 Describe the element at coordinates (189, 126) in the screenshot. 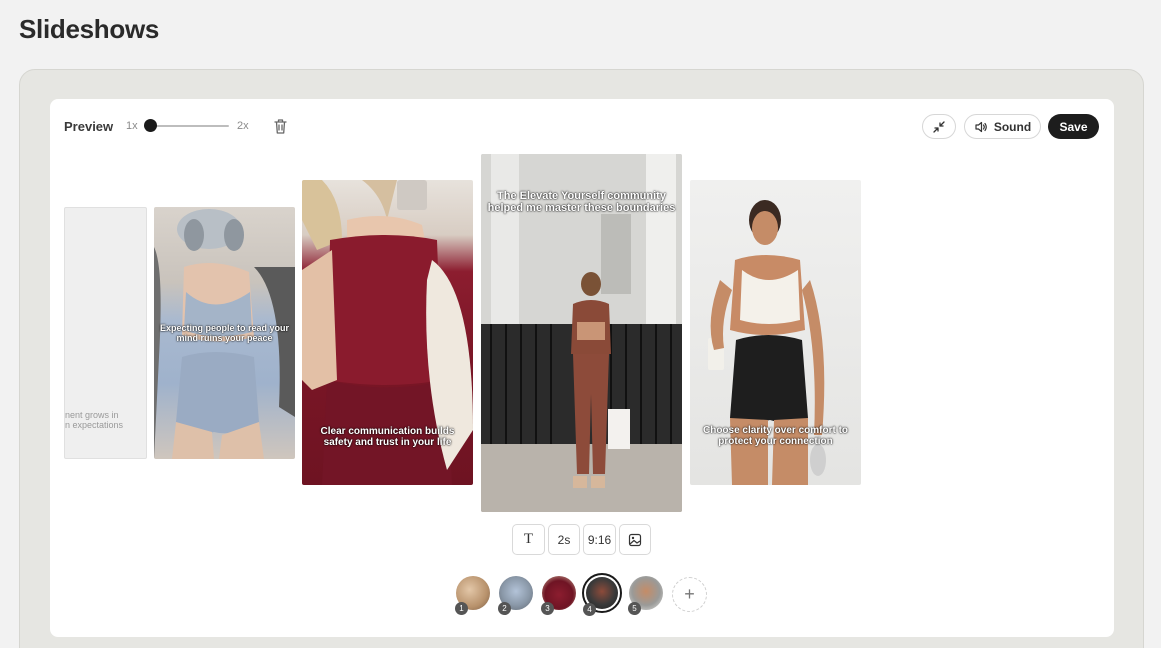

I see `zoom-slider-track` at that location.